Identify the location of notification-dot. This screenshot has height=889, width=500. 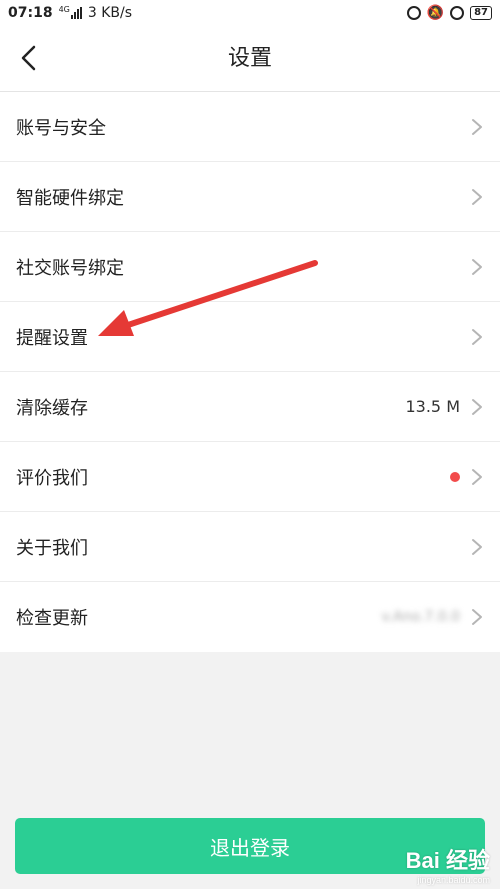
(455, 476).